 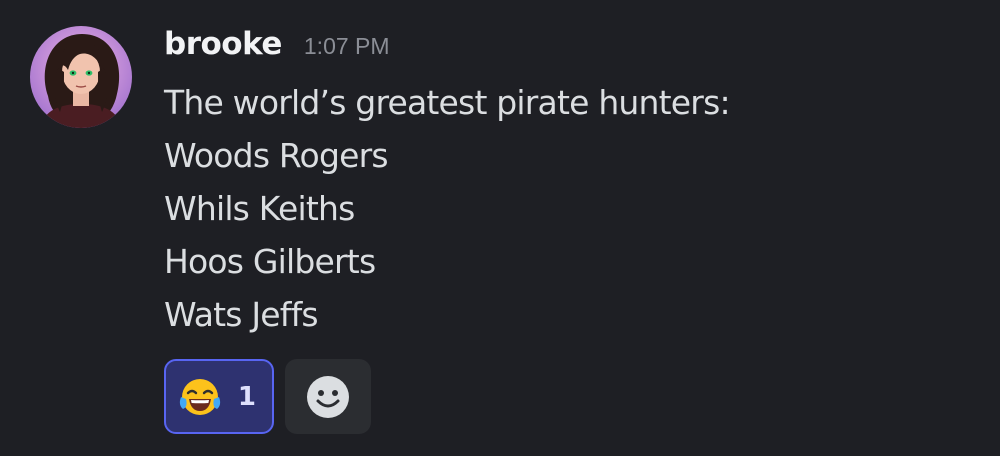 I want to click on reaction-count: 1, so click(x=246, y=396).